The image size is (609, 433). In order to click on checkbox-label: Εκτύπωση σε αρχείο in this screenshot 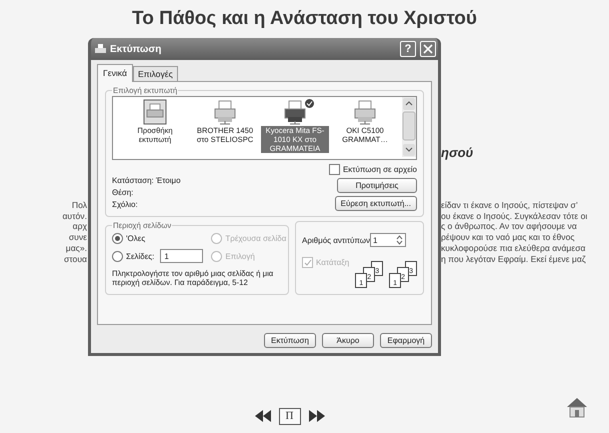, I will do `click(379, 169)`.